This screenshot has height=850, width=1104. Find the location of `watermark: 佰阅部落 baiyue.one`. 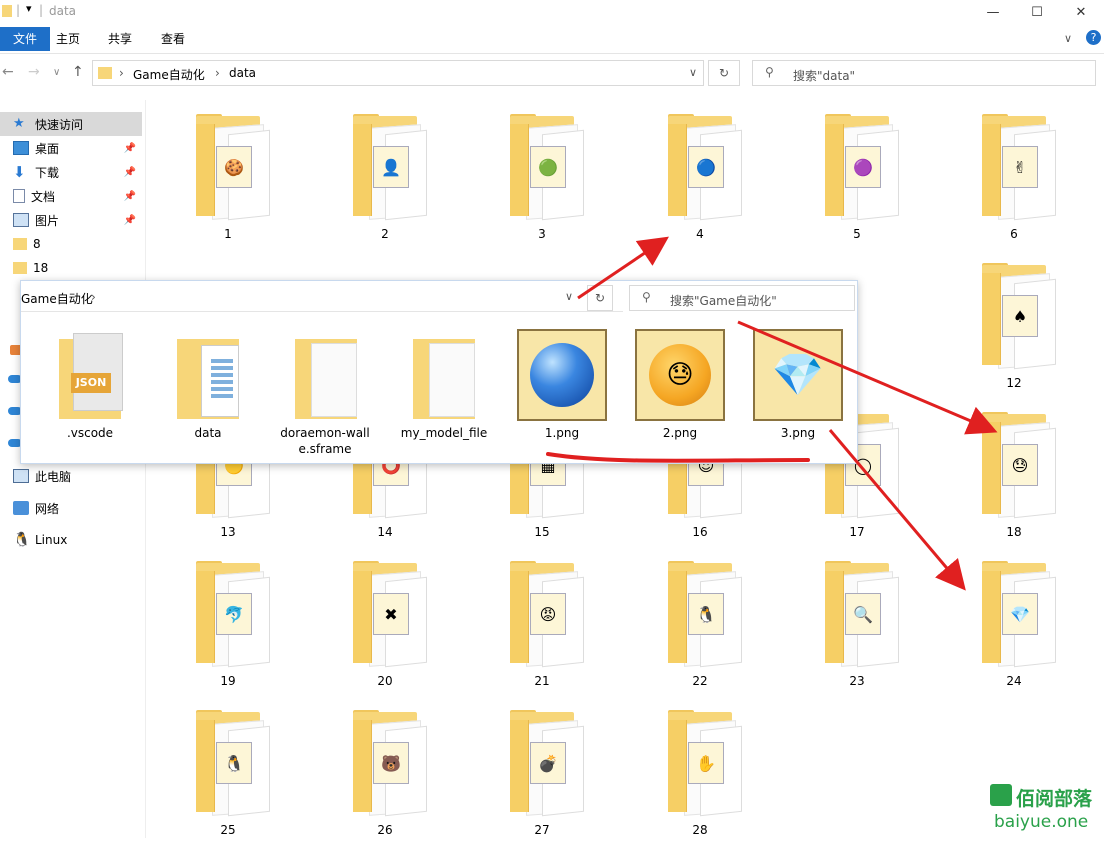

watermark: 佰阅部落 baiyue.one is located at coordinates (1046, 811).